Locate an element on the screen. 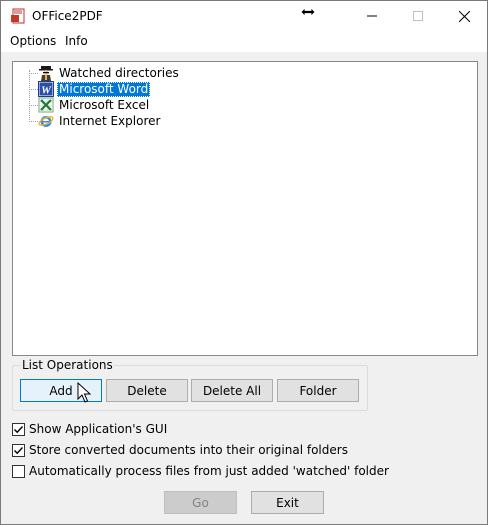 This screenshot has height=525, width=488. show-gui-checkbox is located at coordinates (18, 429).